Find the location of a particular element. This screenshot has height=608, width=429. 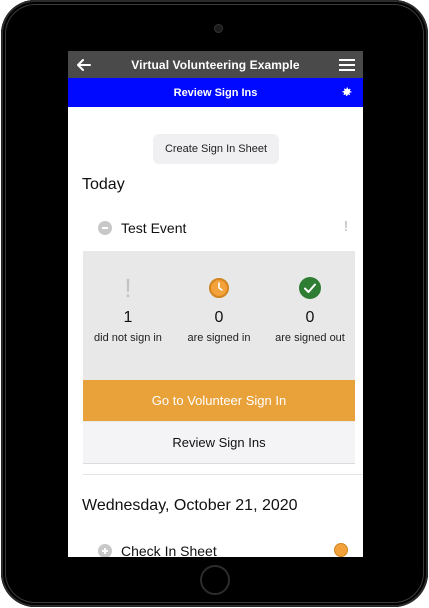

event-name: Check In Sheet is located at coordinates (169, 550).